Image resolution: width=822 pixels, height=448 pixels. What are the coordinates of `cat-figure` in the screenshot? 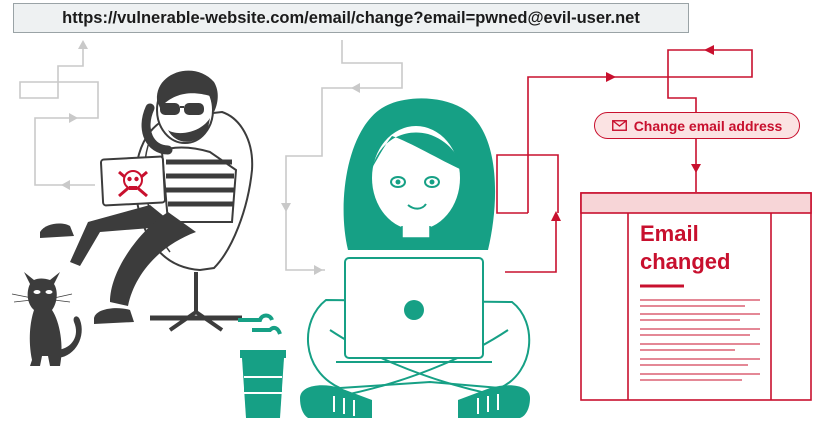 It's located at (46, 319).